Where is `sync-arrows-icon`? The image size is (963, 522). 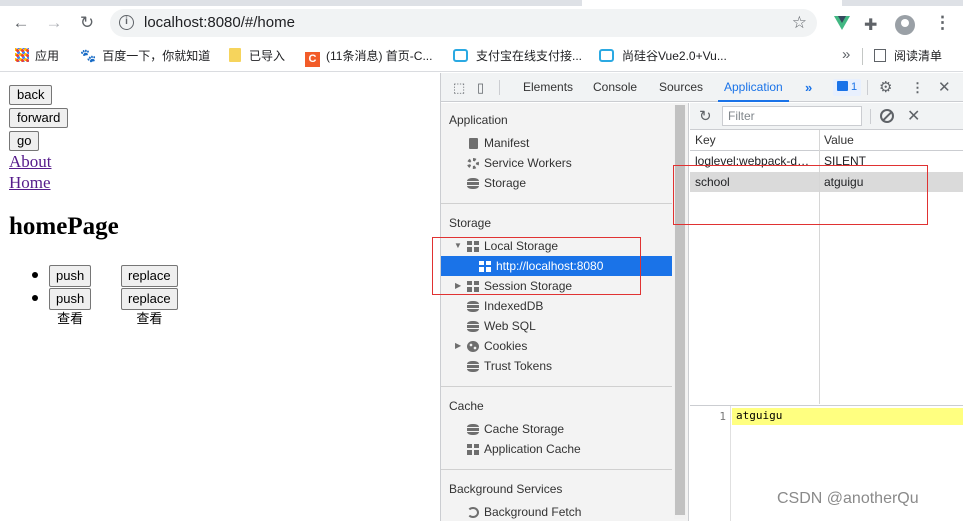 sync-arrows-icon is located at coordinates (473, 512).